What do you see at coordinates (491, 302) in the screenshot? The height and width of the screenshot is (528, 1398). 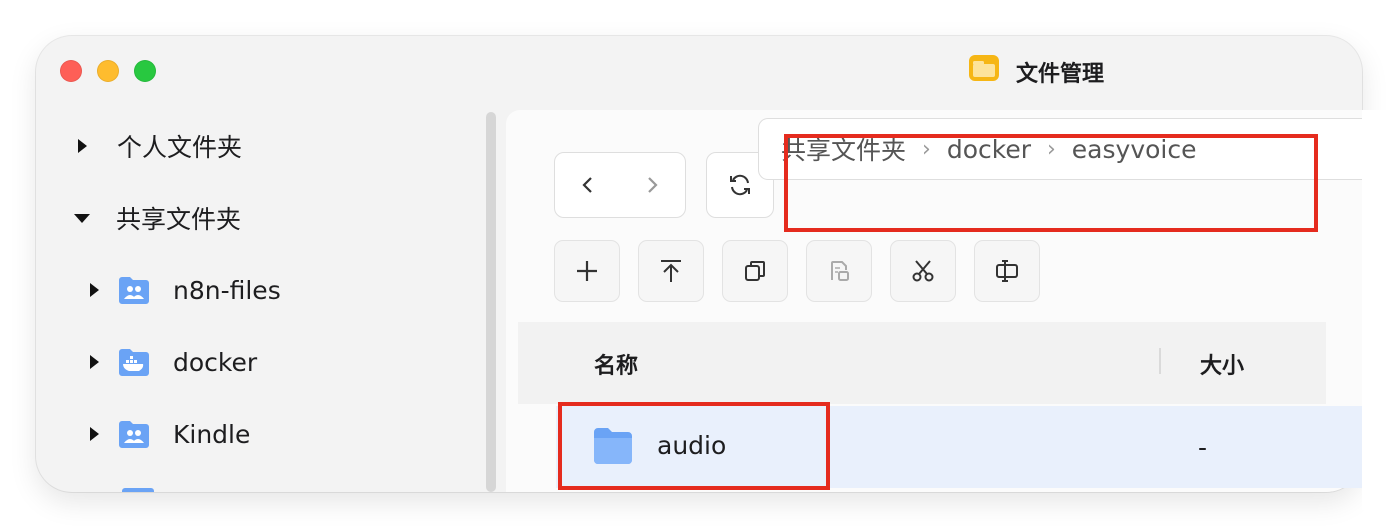 I see `sidebar-scrollbar` at bounding box center [491, 302].